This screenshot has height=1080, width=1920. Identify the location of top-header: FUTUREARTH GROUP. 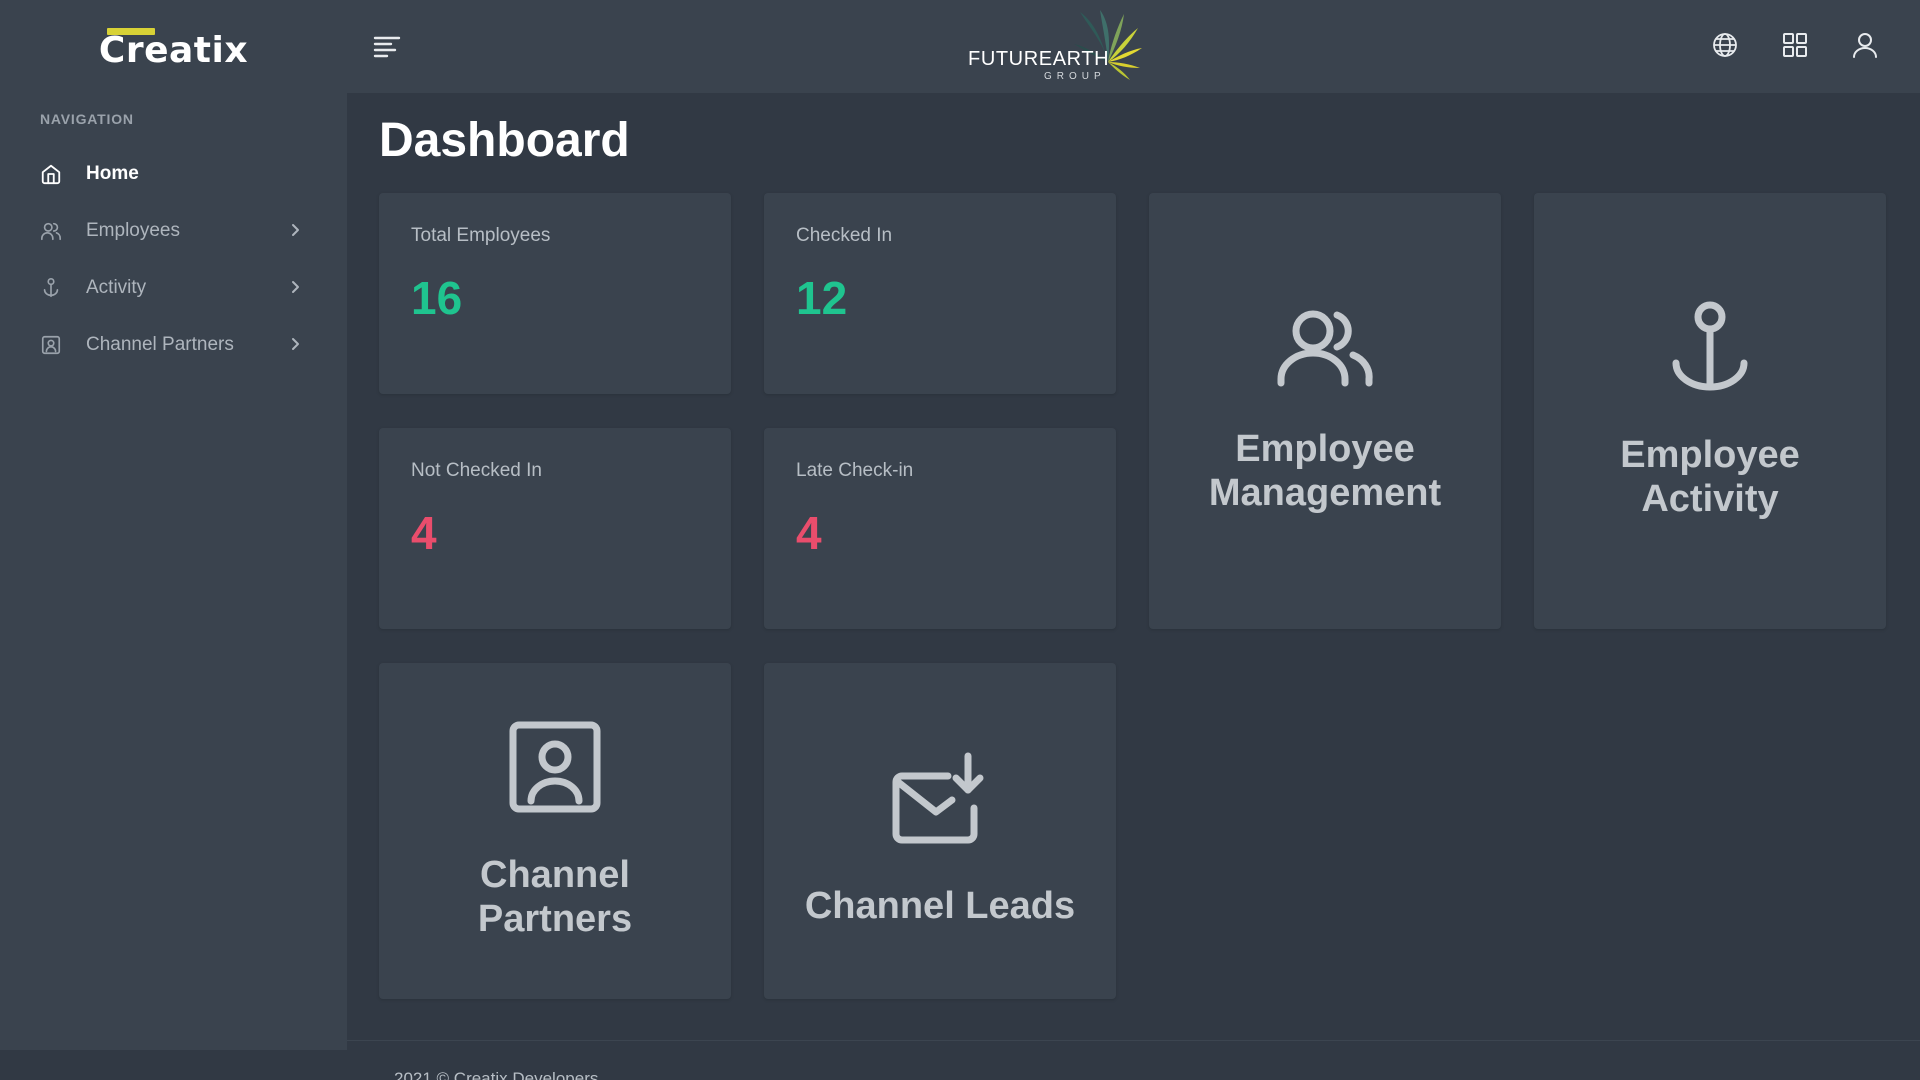
(1133, 46).